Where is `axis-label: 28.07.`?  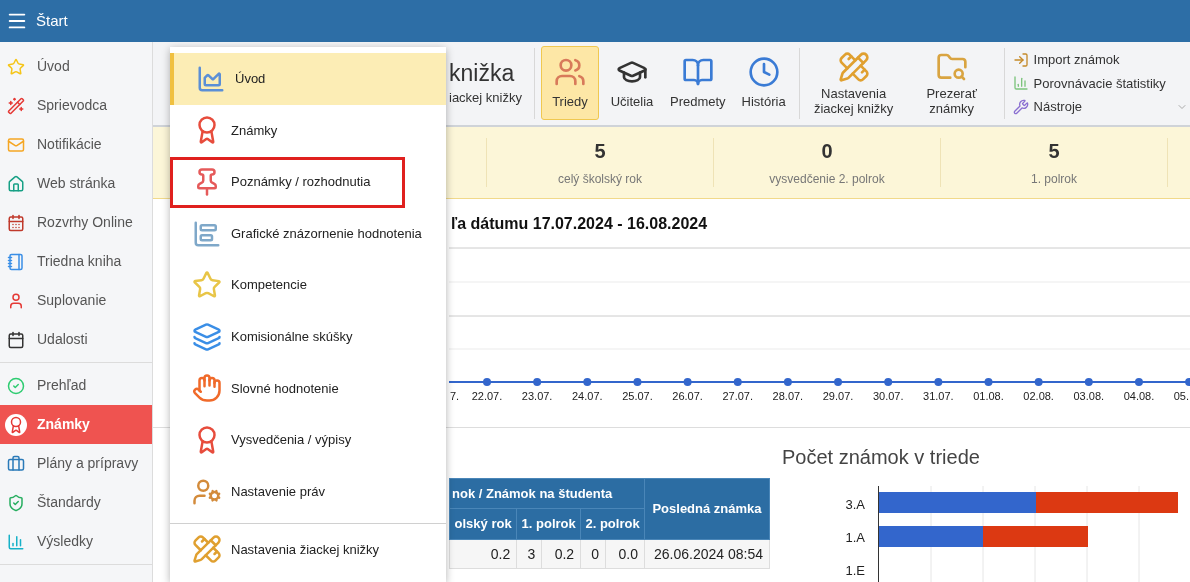
axis-label: 28.07. is located at coordinates (788, 395).